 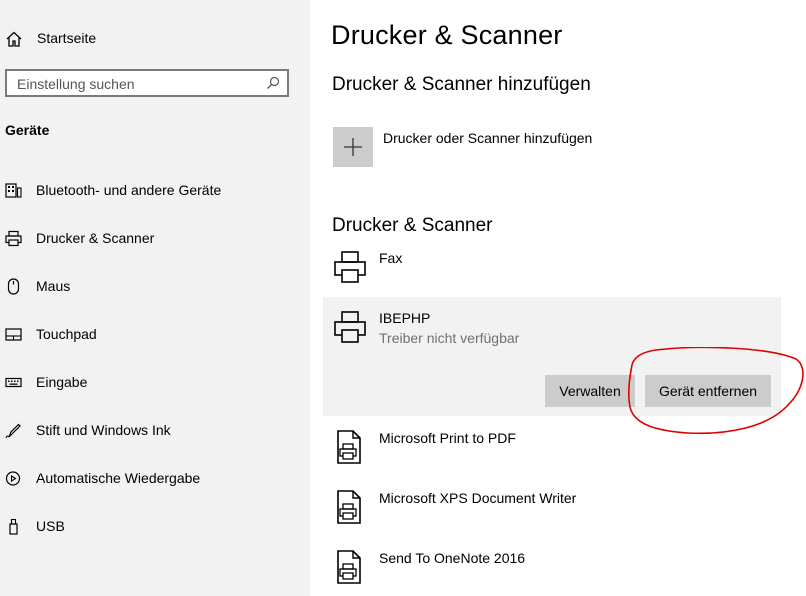 What do you see at coordinates (487, 138) in the screenshot?
I see `add-printer-label: Drucker oder Scanner hinzufügen` at bounding box center [487, 138].